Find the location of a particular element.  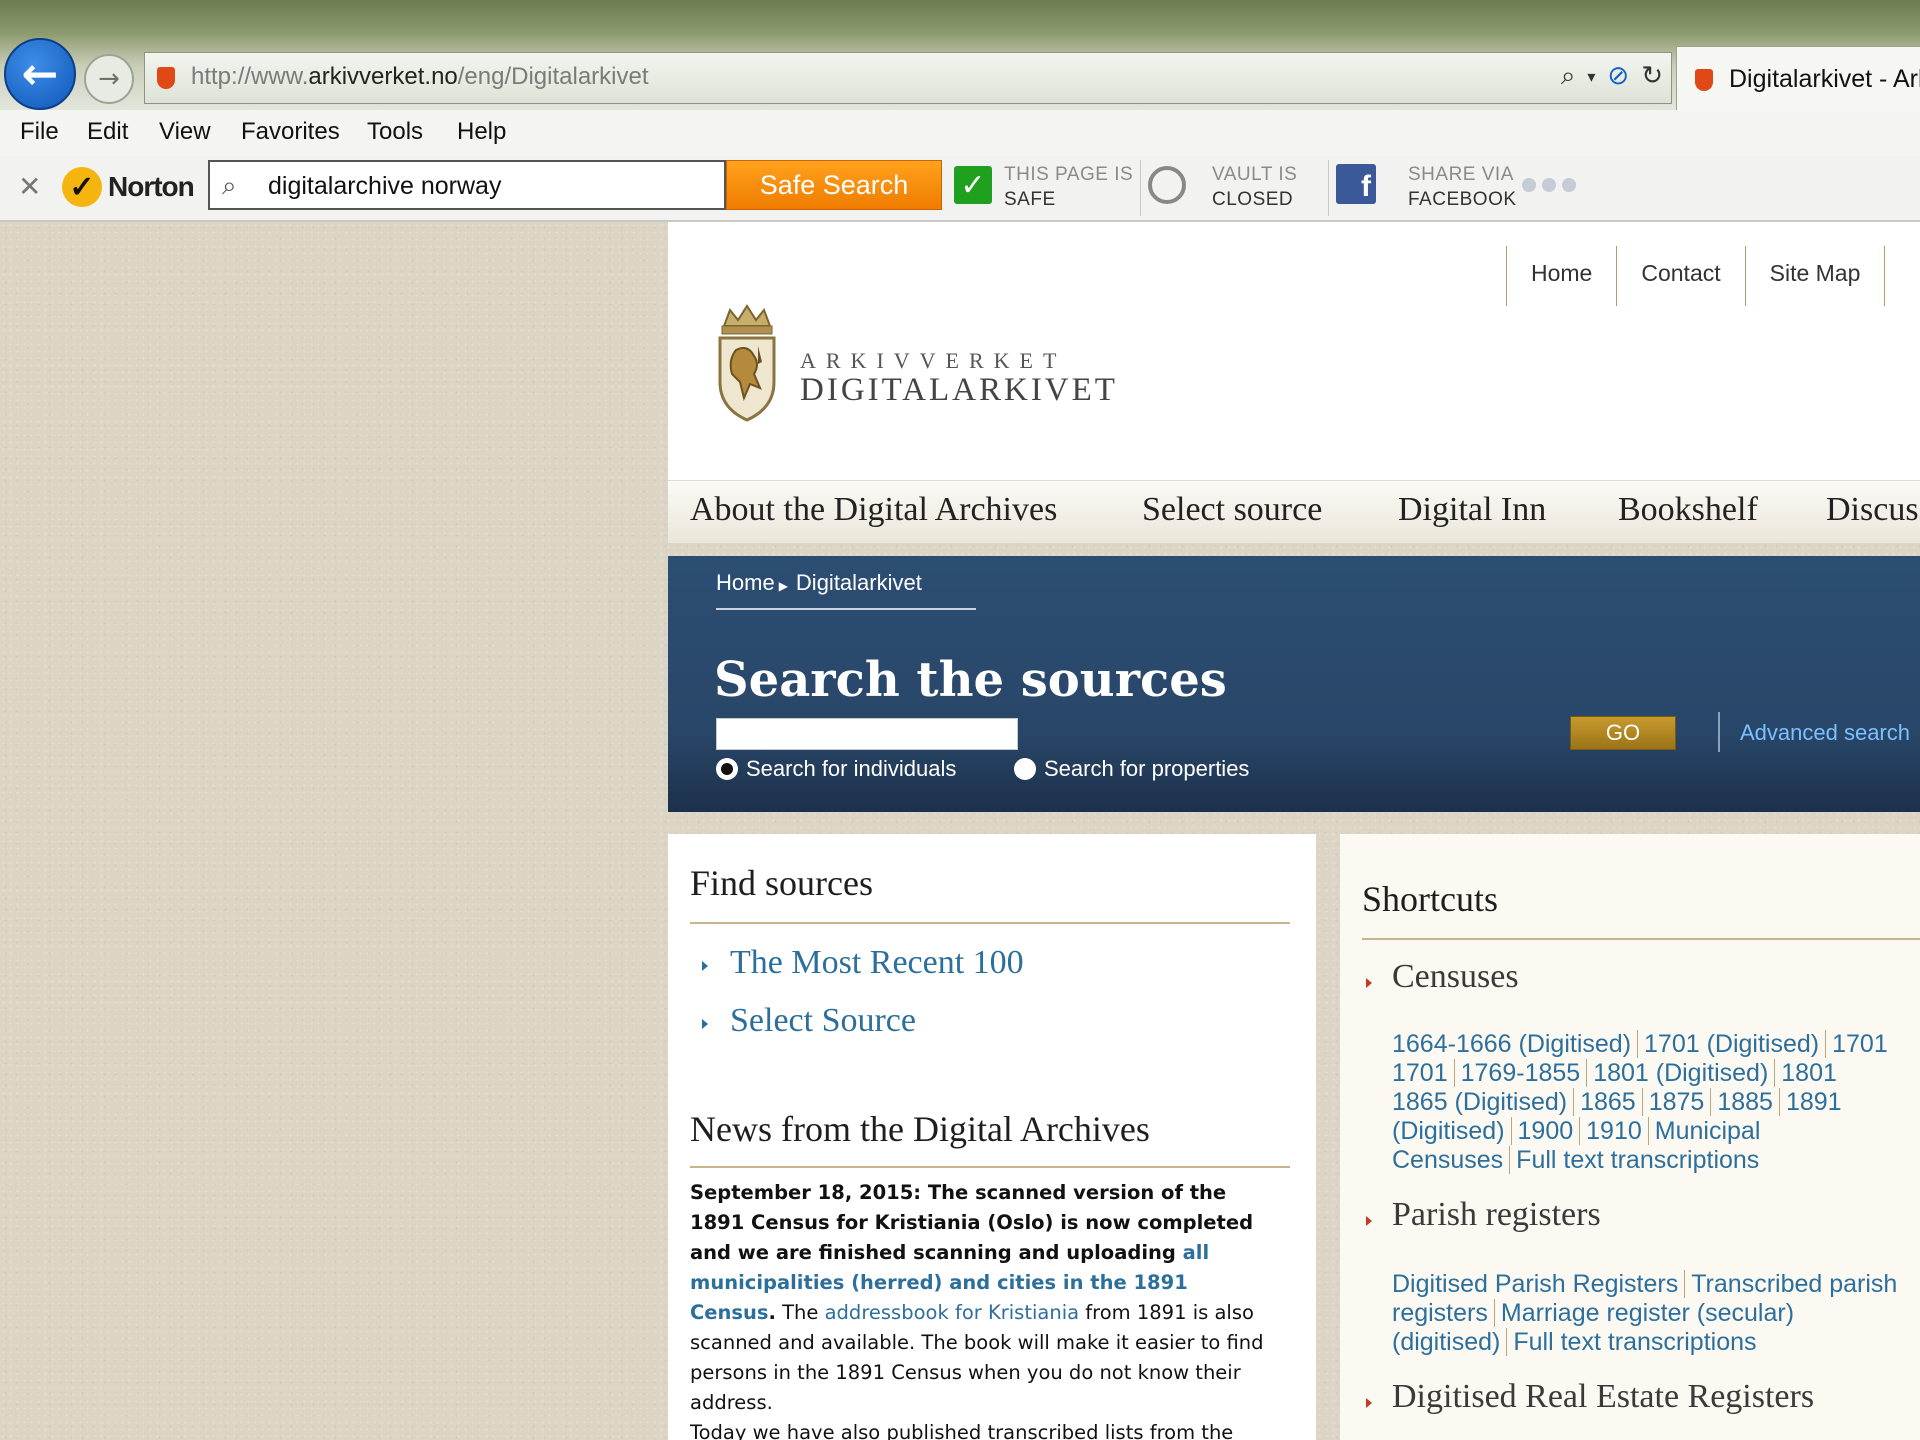

safe-search-button: Safe Search is located at coordinates (834, 185).